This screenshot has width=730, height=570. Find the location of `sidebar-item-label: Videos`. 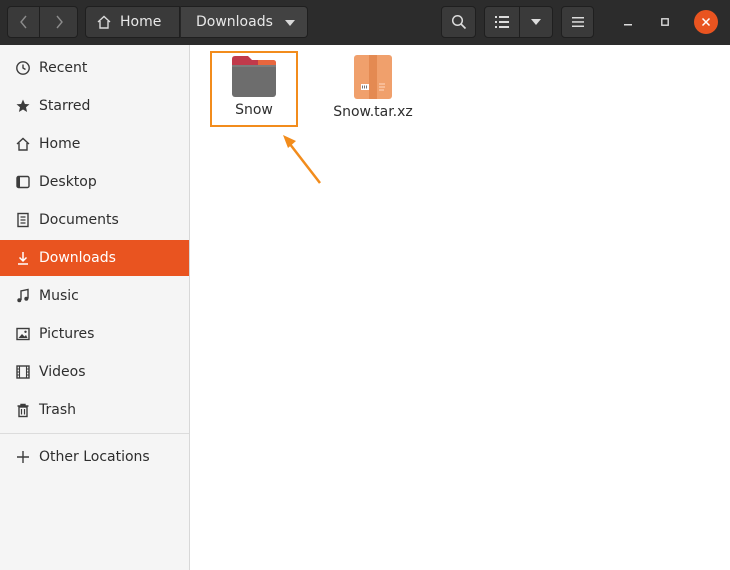

sidebar-item-label: Videos is located at coordinates (62, 372).